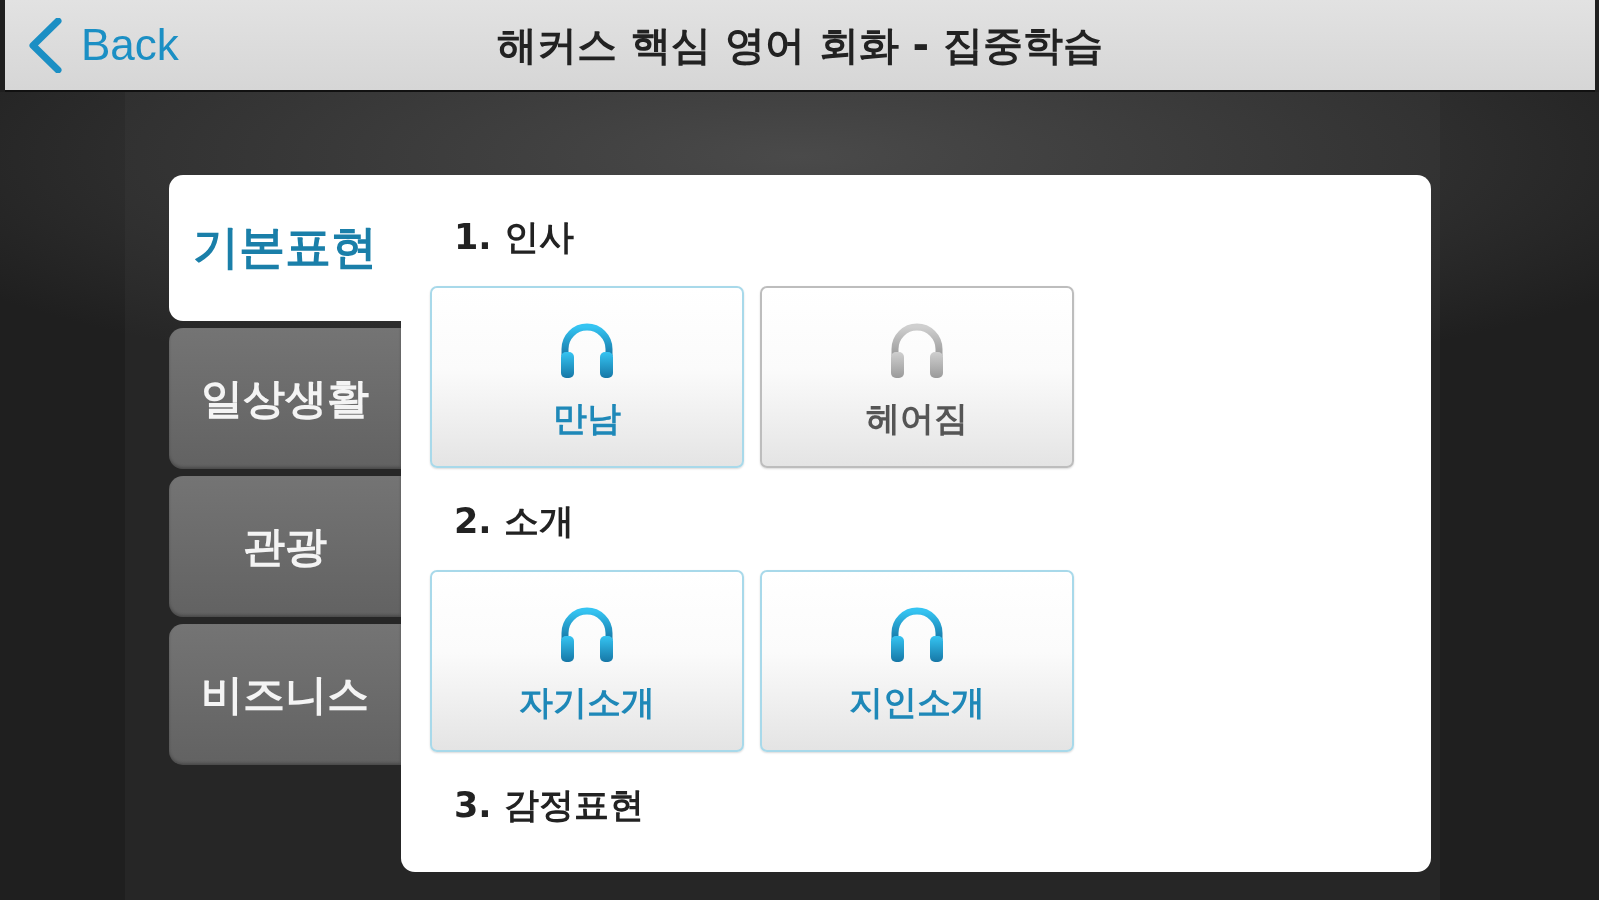 The width and height of the screenshot is (1599, 900). What do you see at coordinates (285, 398) in the screenshot?
I see `category-tab: 일상생활` at bounding box center [285, 398].